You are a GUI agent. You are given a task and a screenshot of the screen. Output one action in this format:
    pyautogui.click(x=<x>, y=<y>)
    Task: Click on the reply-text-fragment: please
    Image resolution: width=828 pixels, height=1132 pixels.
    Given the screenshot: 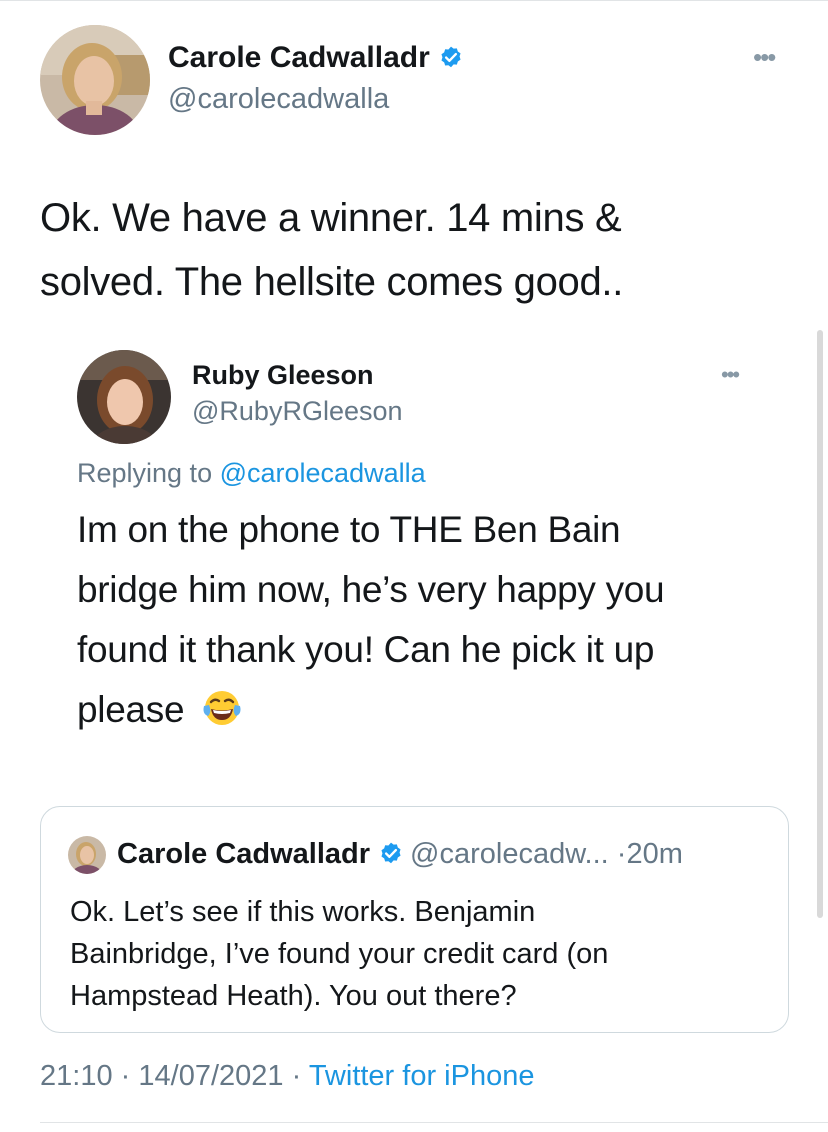 What is the action you would take?
    pyautogui.click(x=131, y=709)
    